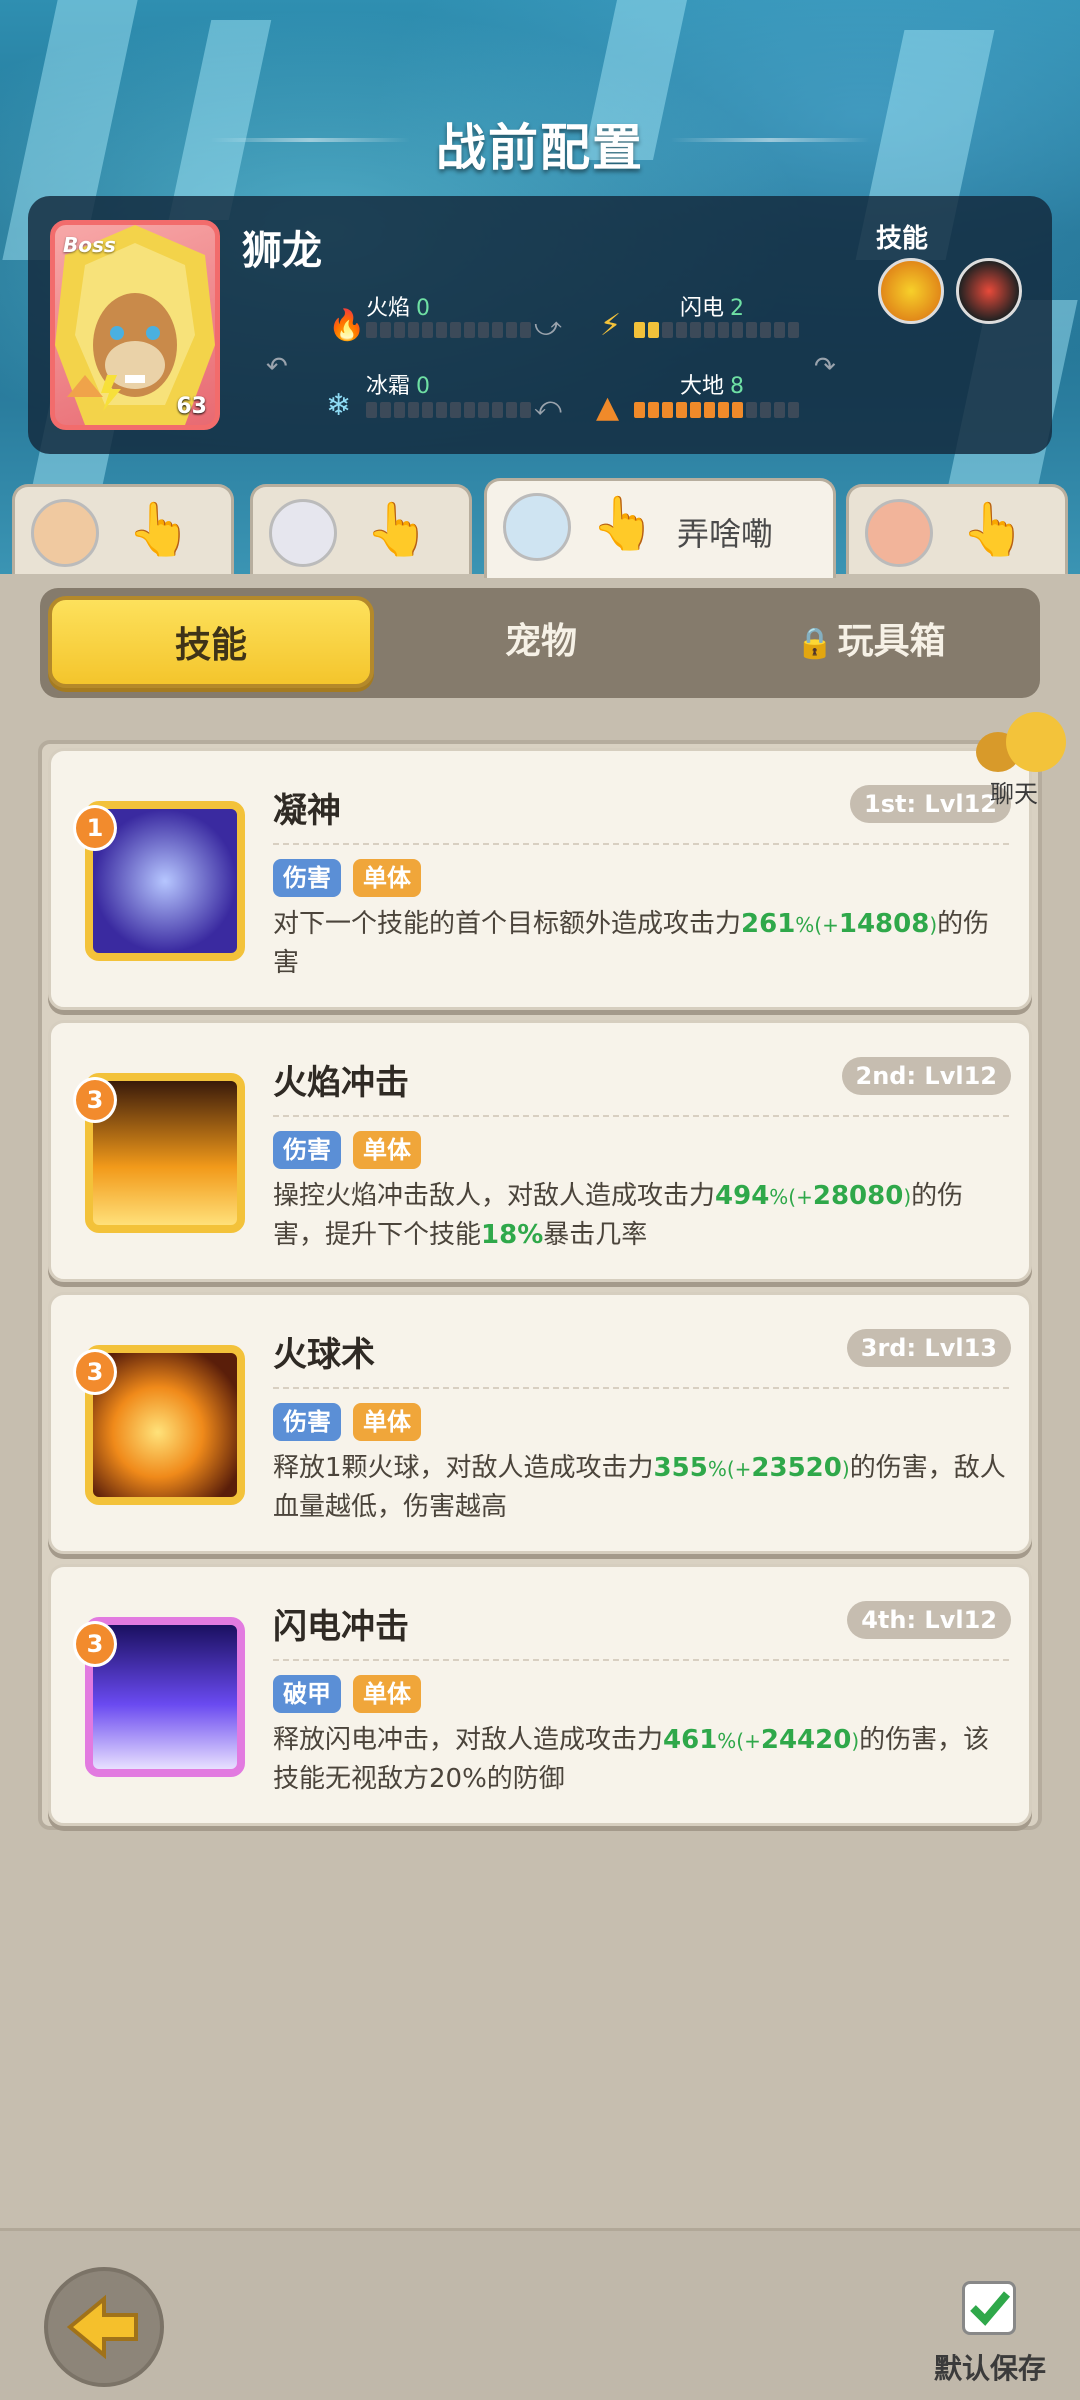 The image size is (1080, 2400). I want to click on default-save-checkbox, so click(989, 2308).